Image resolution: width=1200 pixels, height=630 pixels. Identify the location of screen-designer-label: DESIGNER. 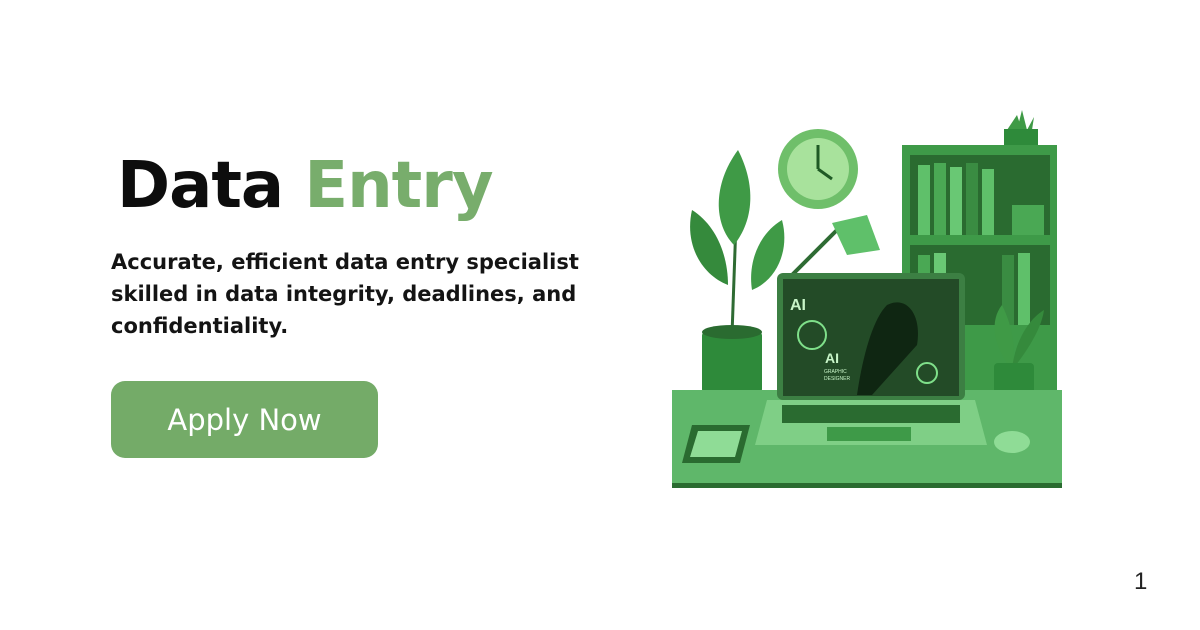
(837, 379).